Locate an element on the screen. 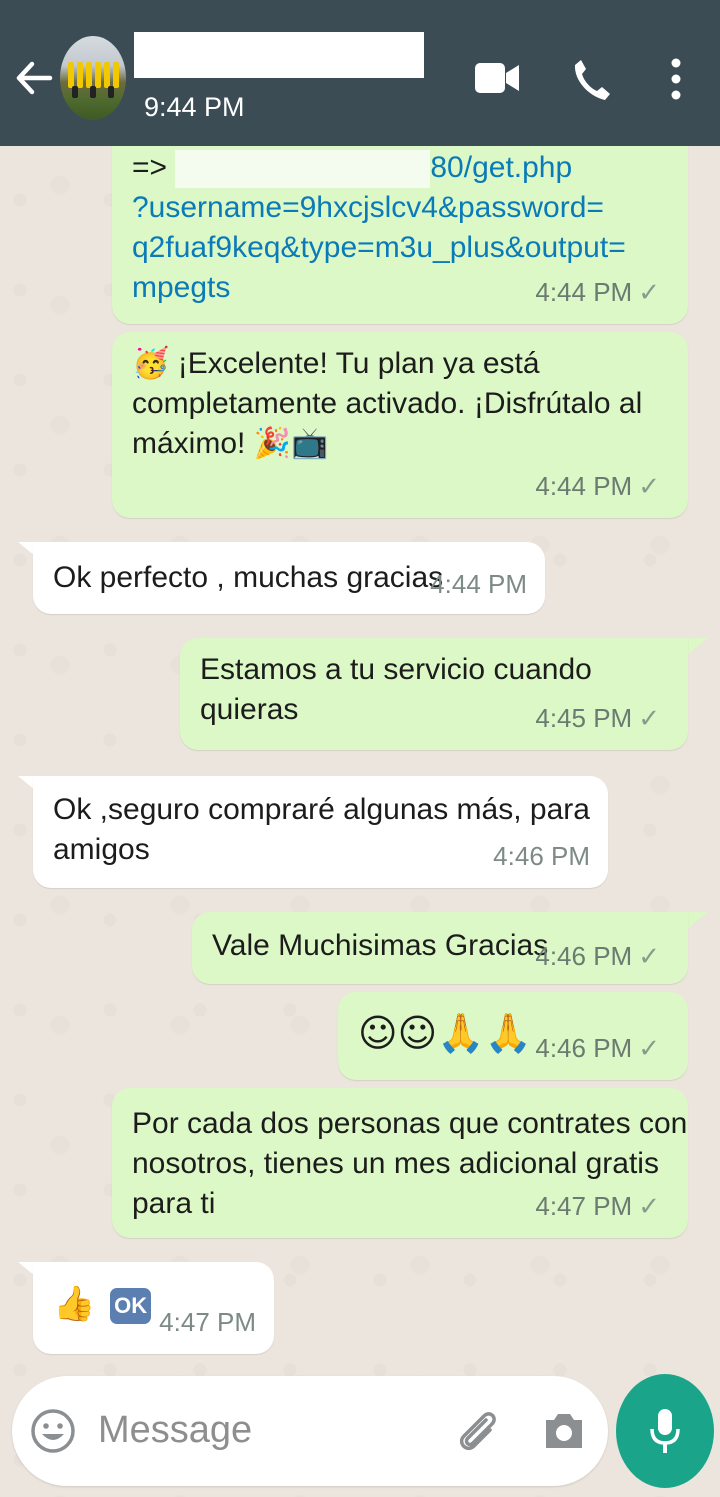 The width and height of the screenshot is (720, 1497). mic-icon is located at coordinates (665, 1431).